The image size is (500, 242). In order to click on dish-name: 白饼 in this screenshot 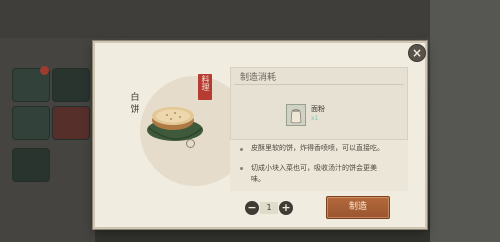, I will do `click(135, 104)`.